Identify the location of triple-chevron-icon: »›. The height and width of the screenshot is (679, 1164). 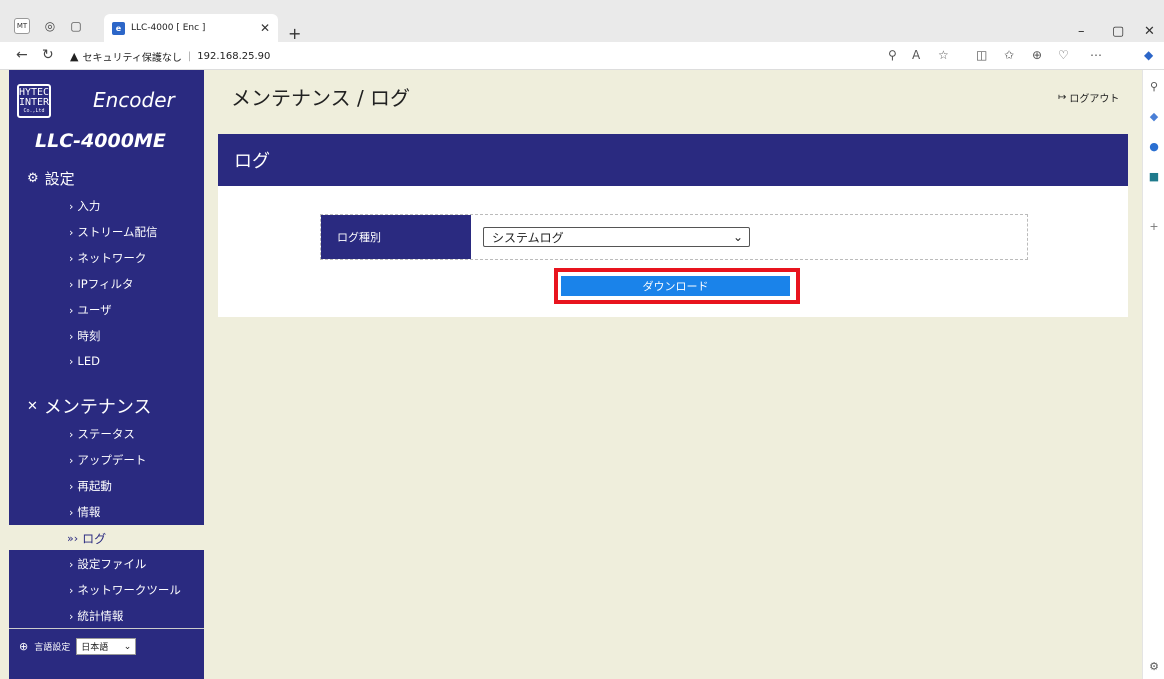
(73, 538).